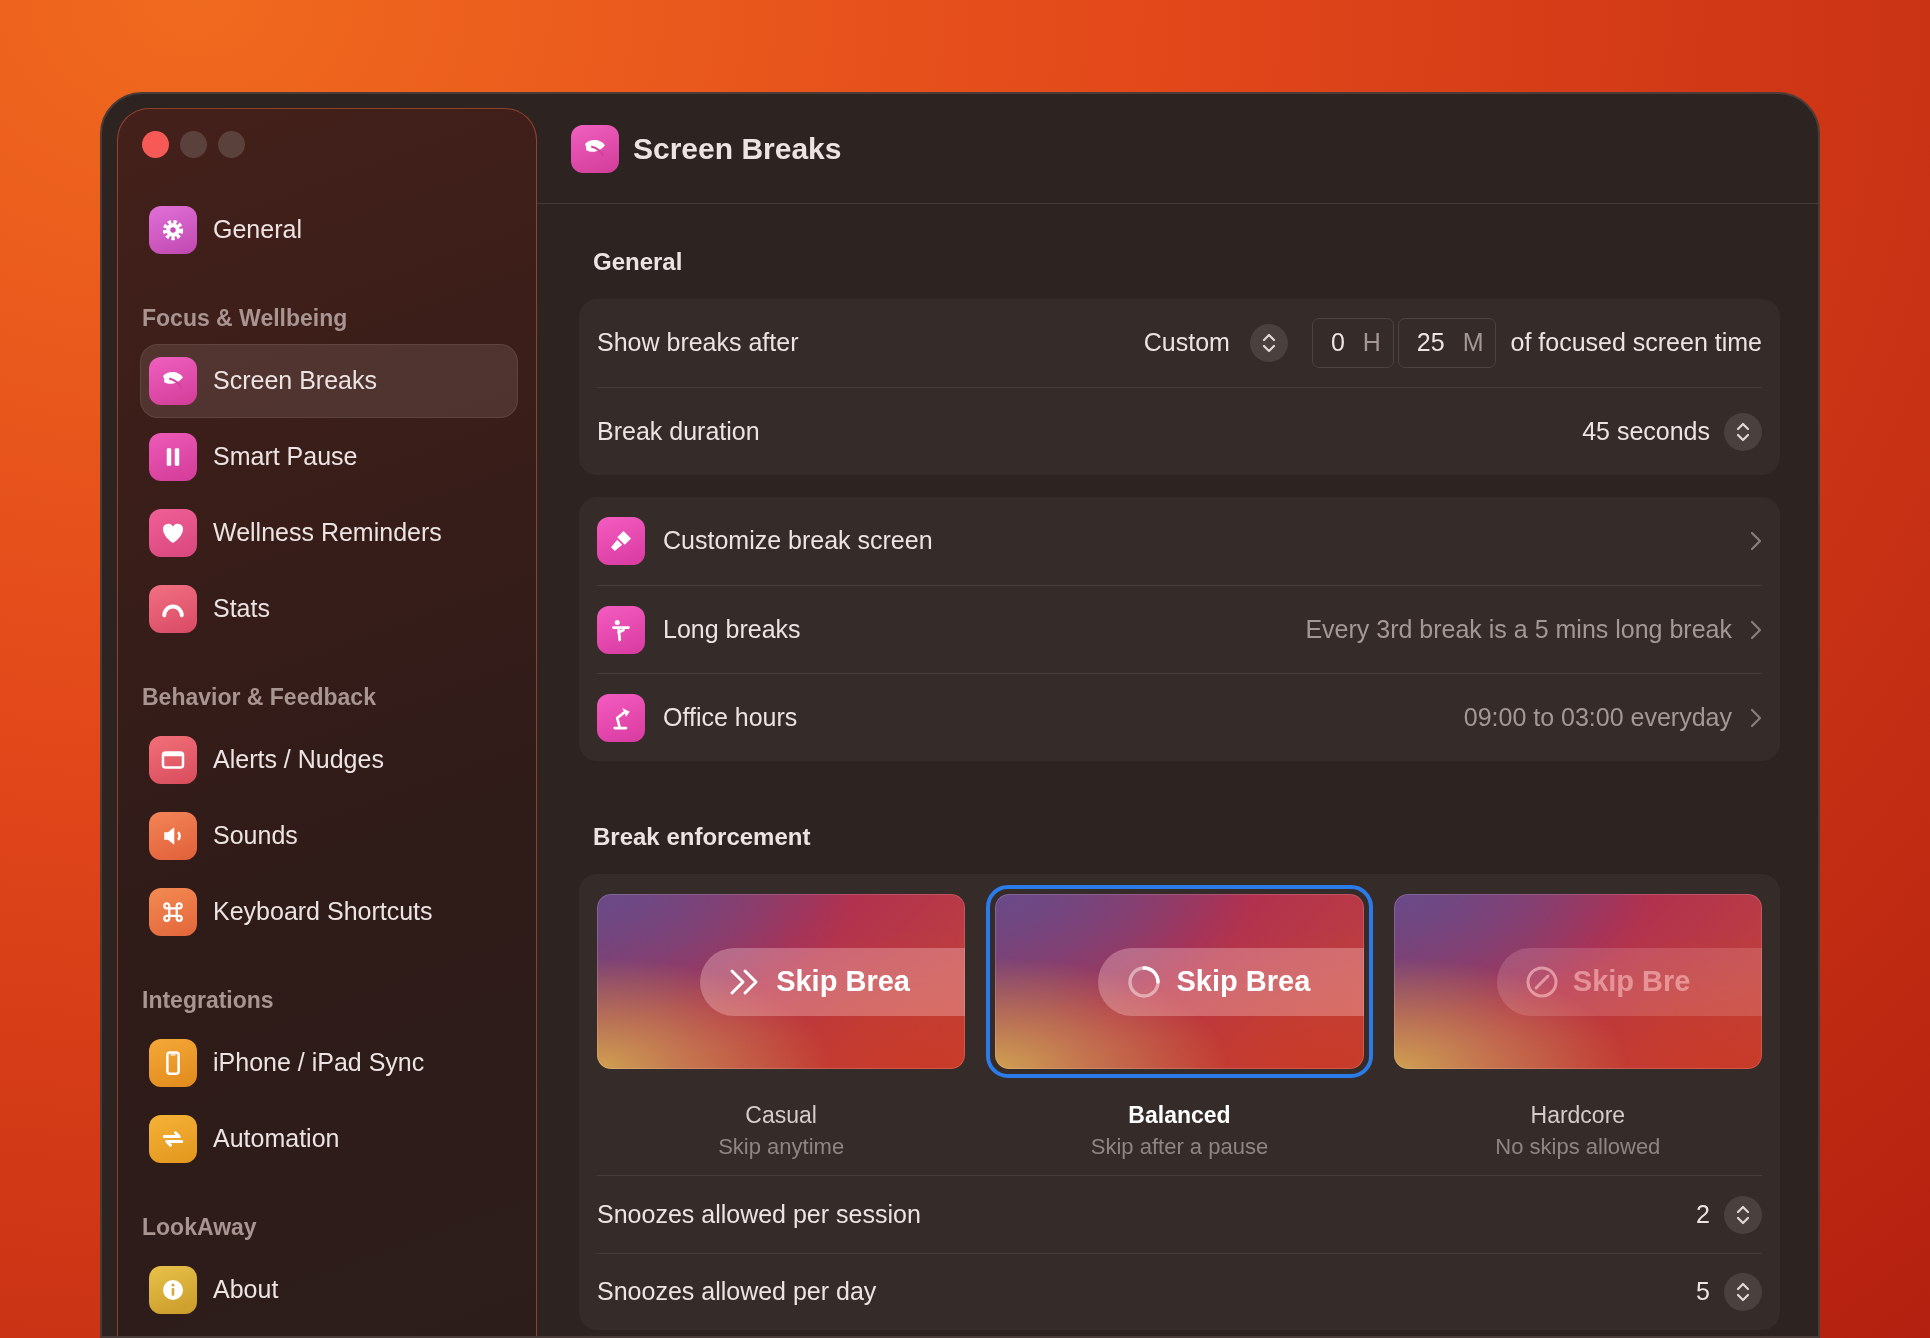  I want to click on prohibited-icon, so click(1541, 981).